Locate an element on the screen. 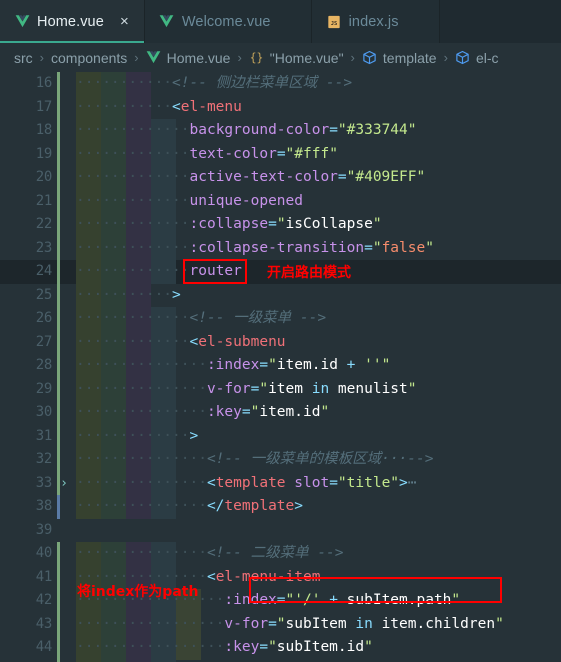  breadcrumb-item-3: {} "Home.vue" is located at coordinates (296, 58).